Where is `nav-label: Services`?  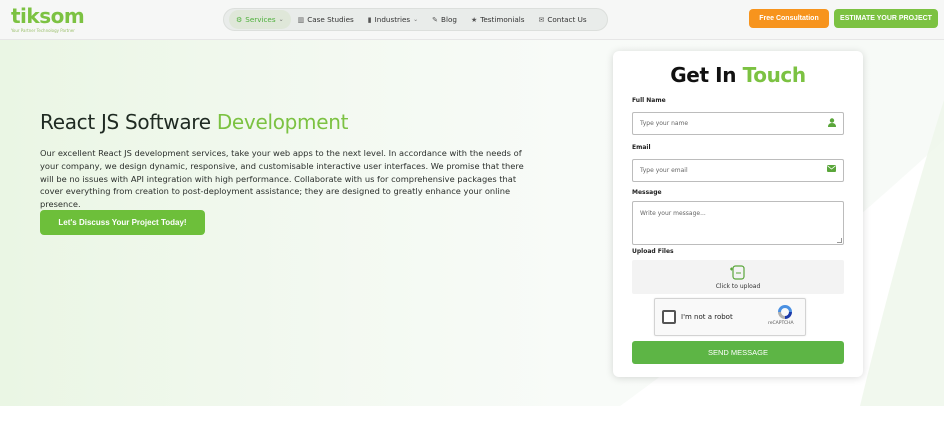
nav-label: Services is located at coordinates (260, 19).